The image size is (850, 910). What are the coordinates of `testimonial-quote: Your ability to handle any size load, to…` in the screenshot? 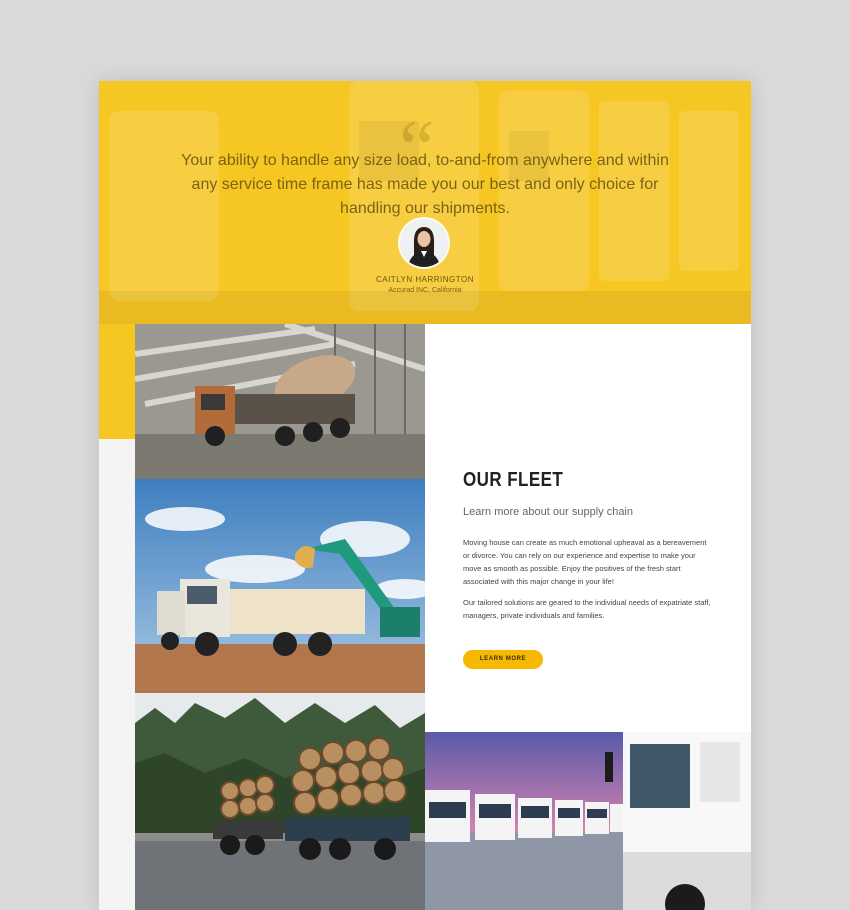 It's located at (425, 184).